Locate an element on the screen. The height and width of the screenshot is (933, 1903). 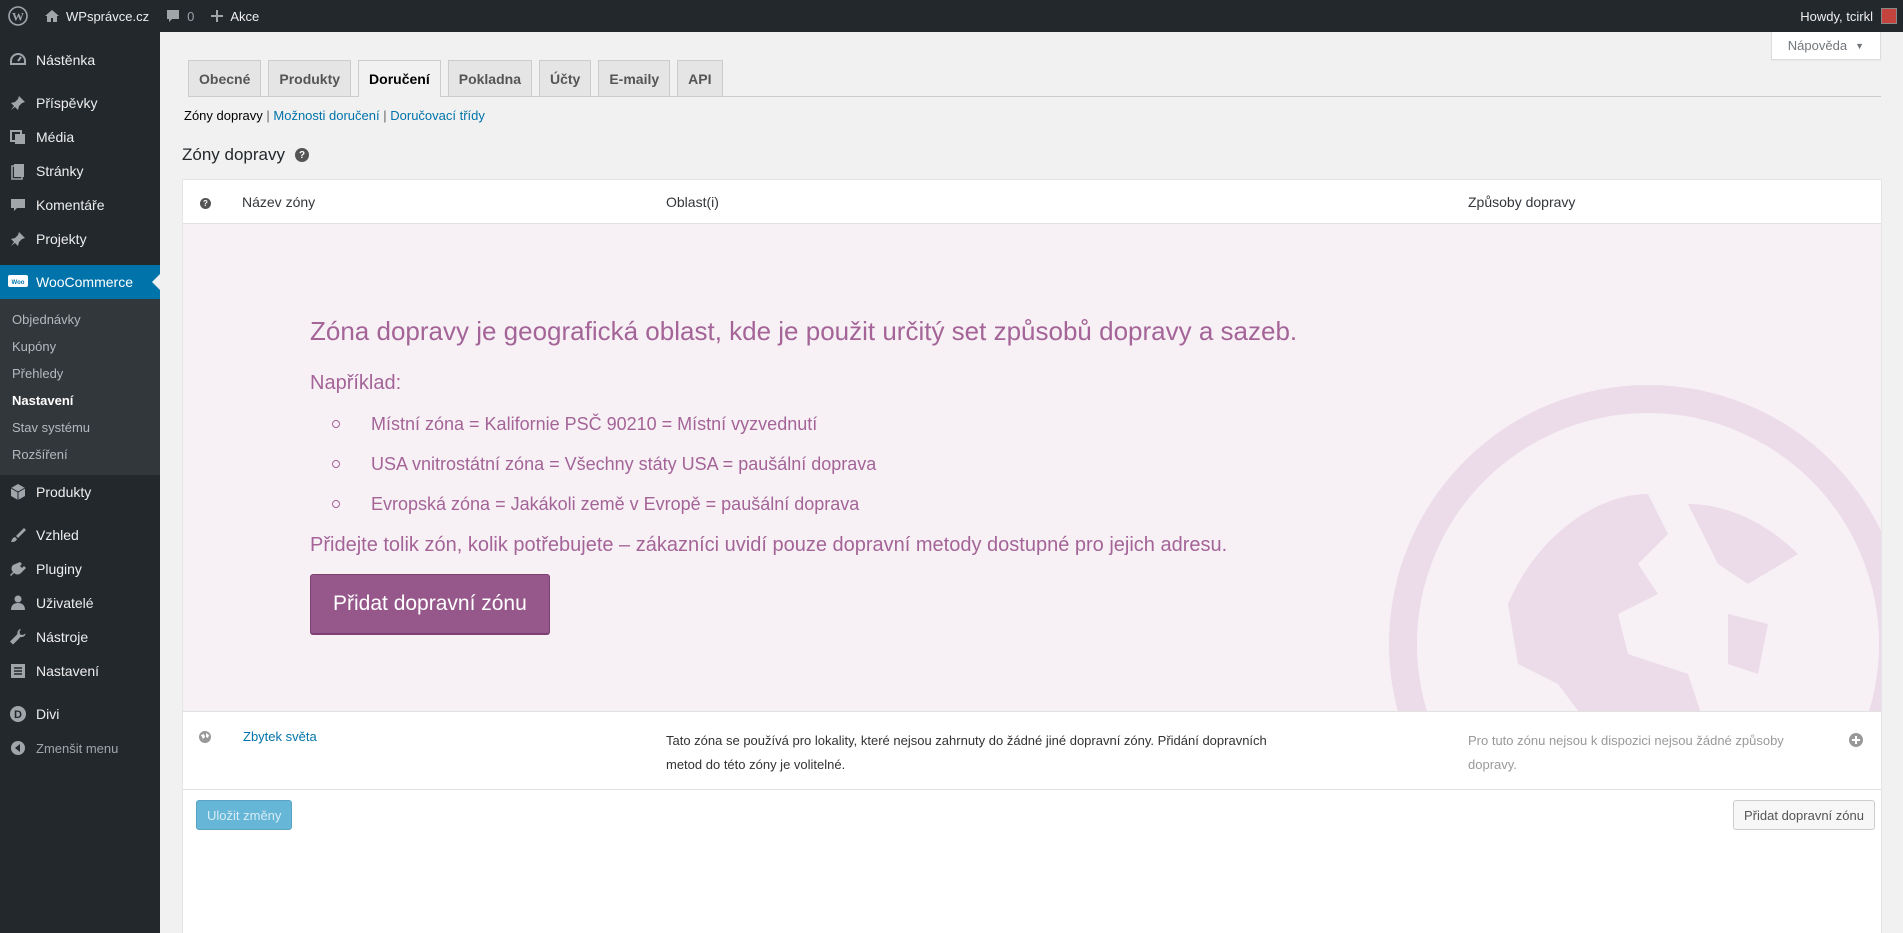
tab-checkout: Pokladna is located at coordinates (489, 78).